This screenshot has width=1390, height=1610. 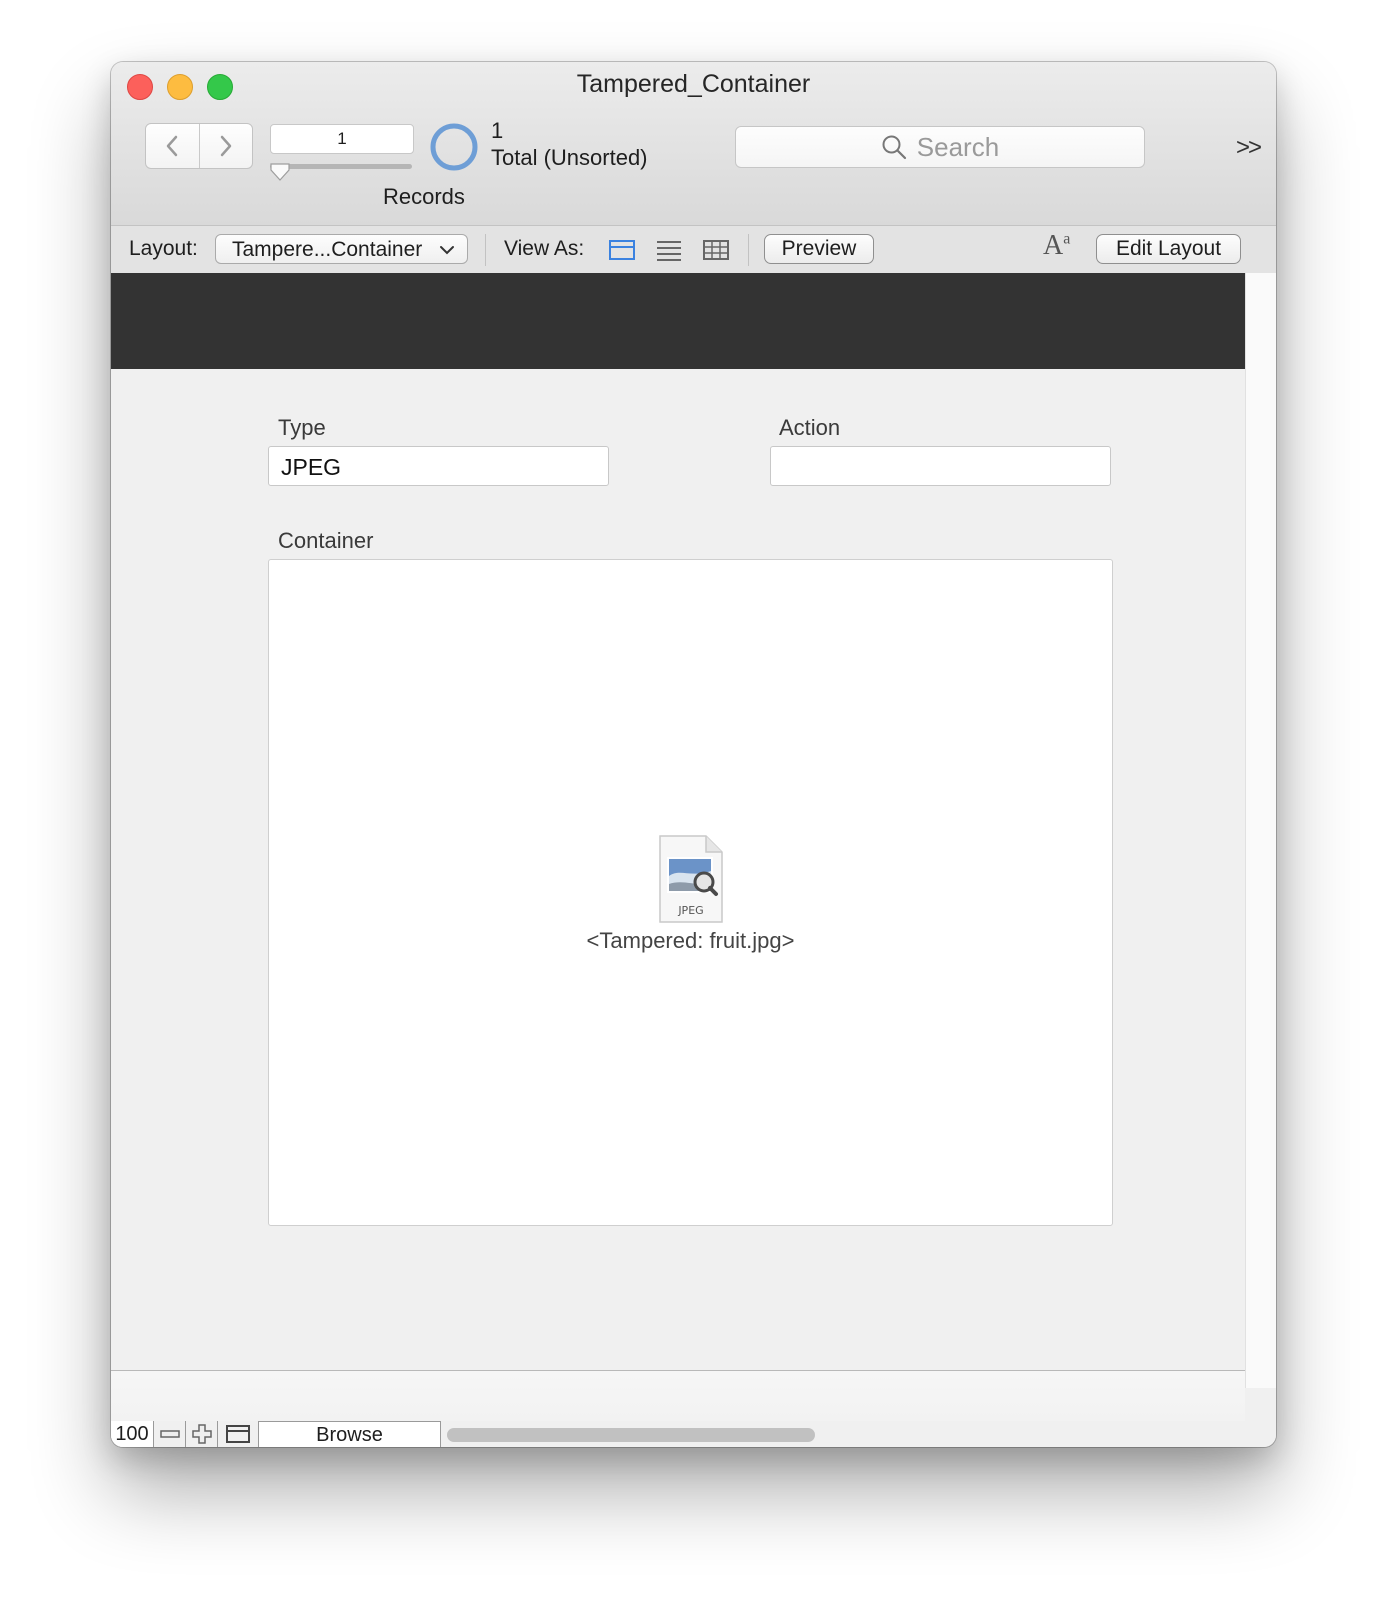 I want to click on record-slider, so click(x=341, y=166).